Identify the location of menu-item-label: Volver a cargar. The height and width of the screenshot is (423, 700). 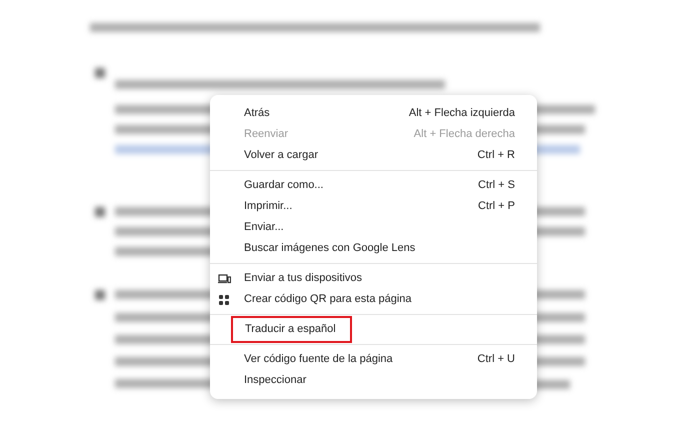
(281, 156).